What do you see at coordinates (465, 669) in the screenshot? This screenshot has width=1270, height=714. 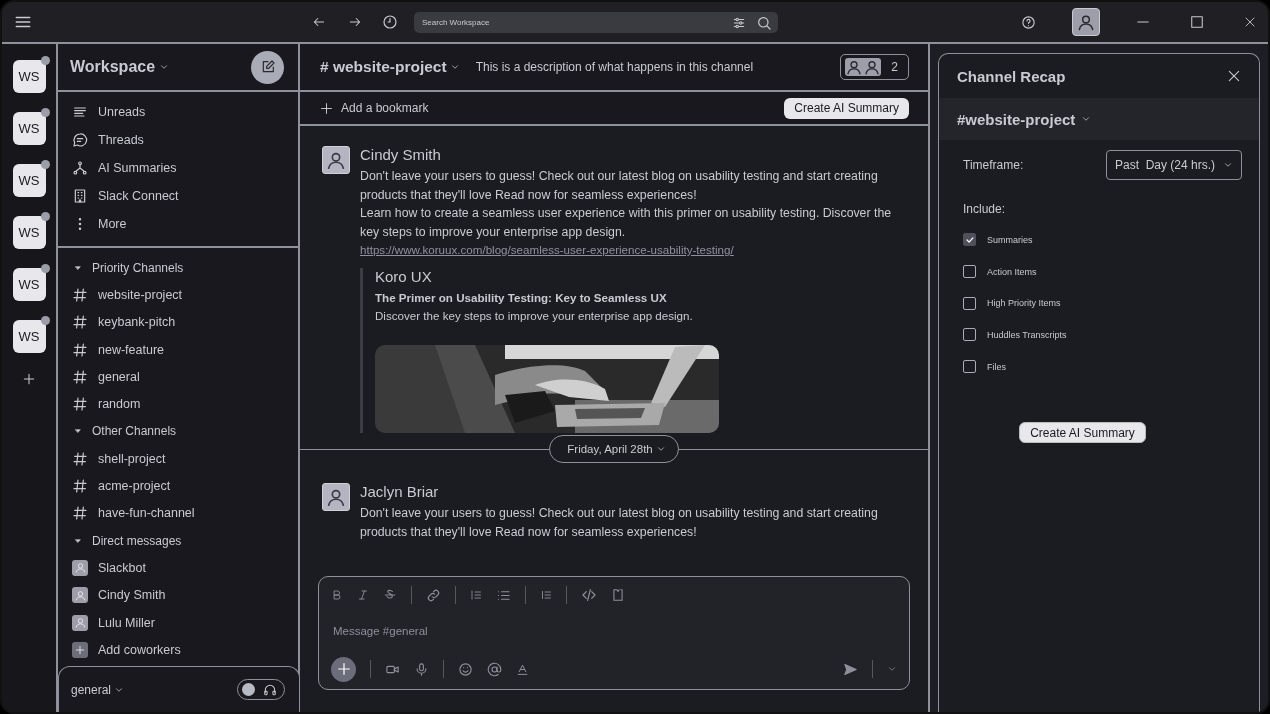 I see `emoji-icon` at bounding box center [465, 669].